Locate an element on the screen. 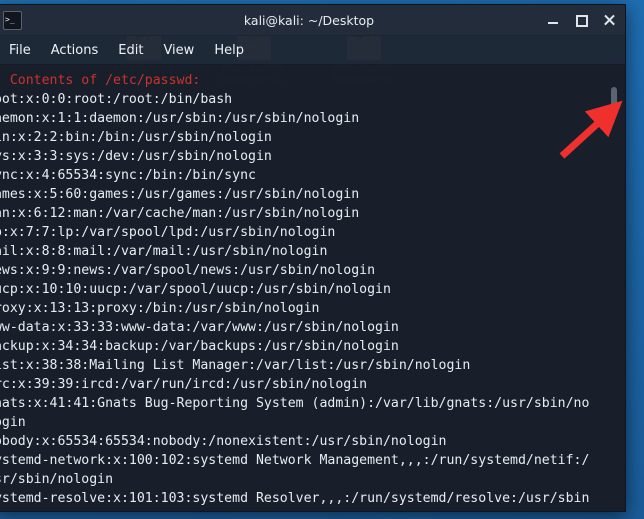 The width and height of the screenshot is (644, 519). scrollbar-thumb is located at coordinates (614, 100).